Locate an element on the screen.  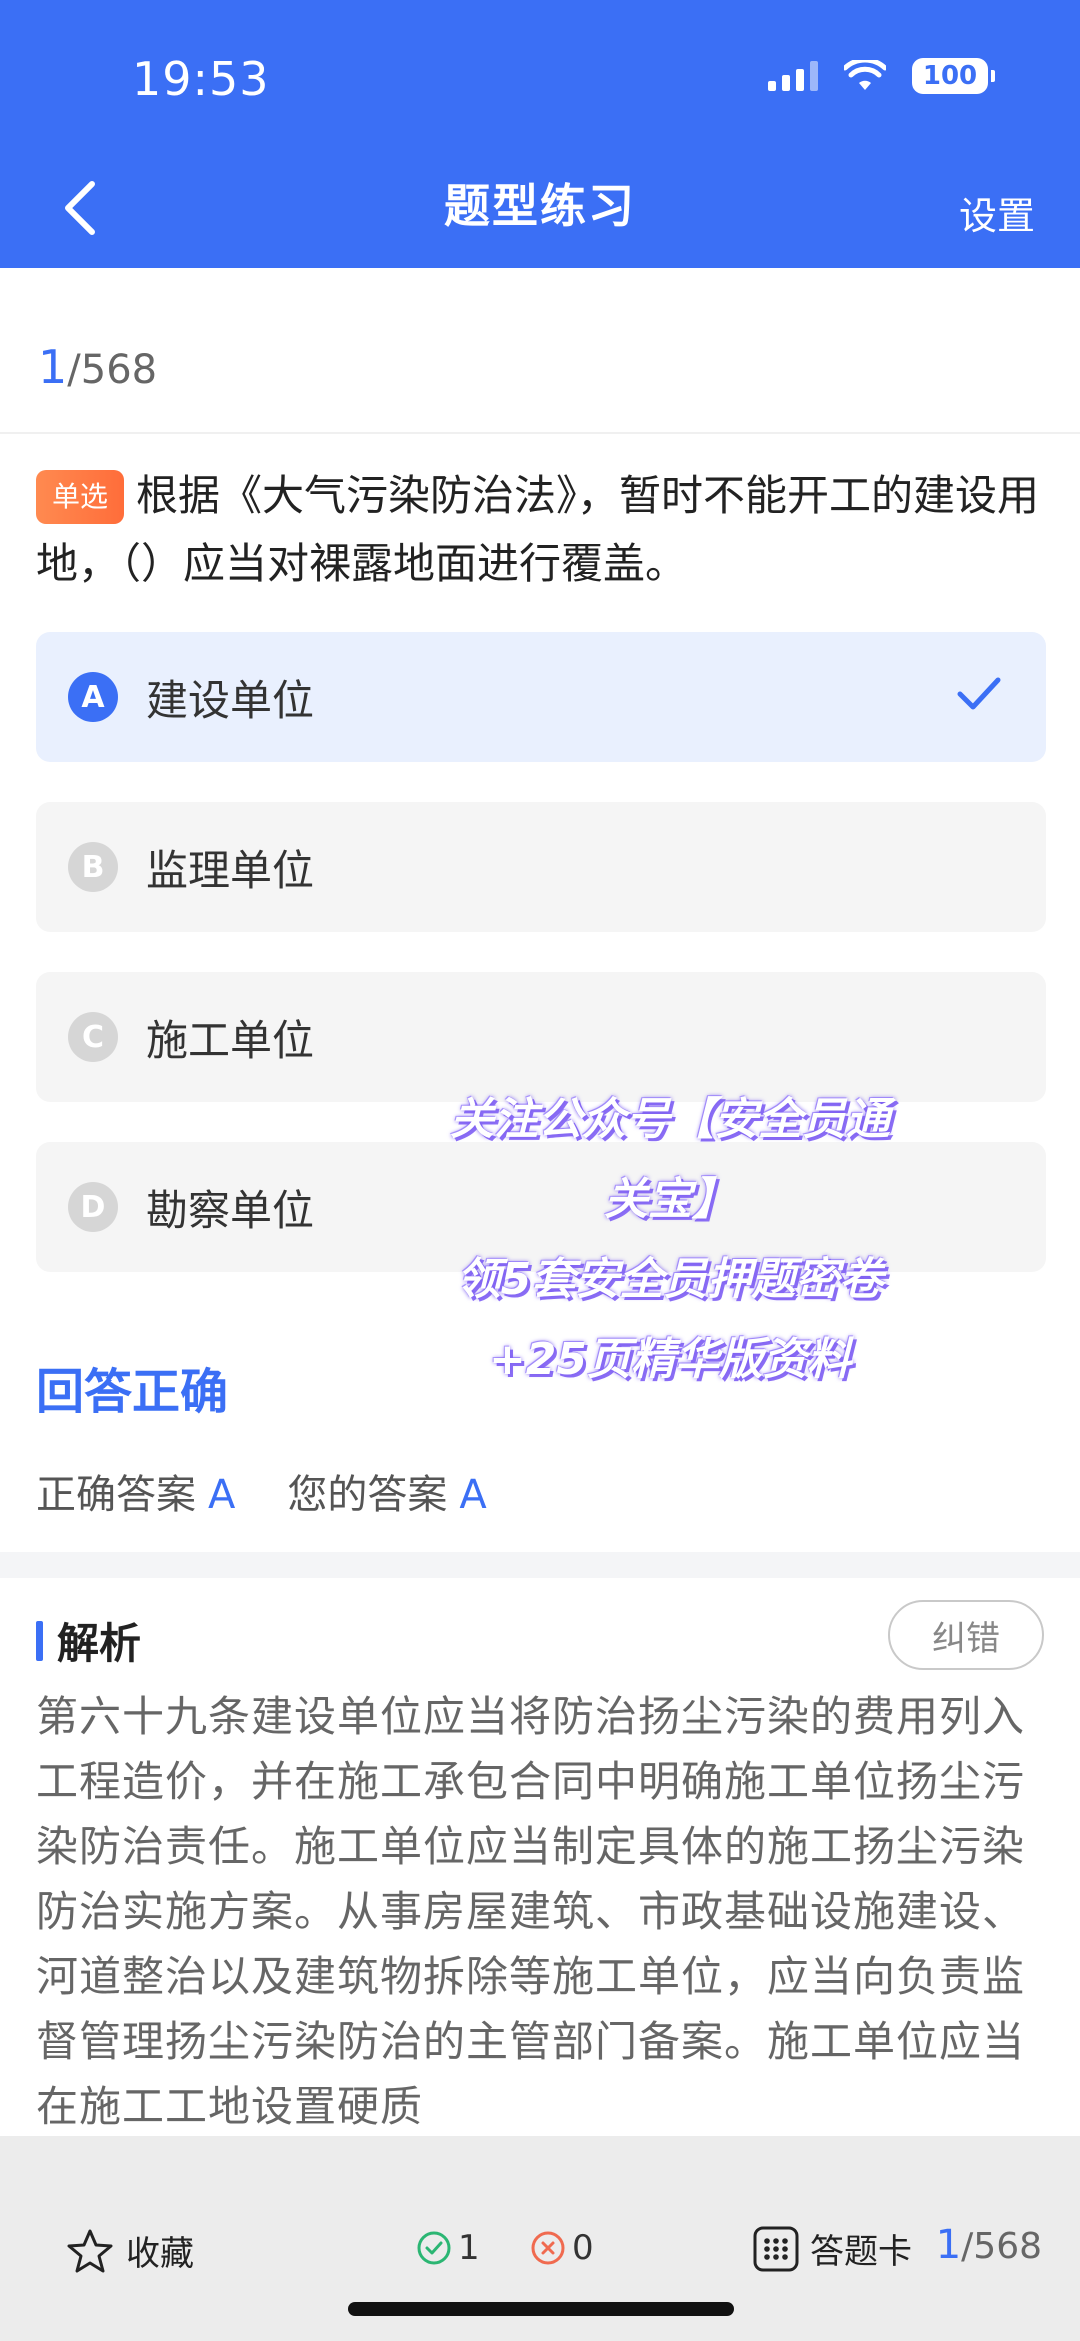
correct-count-value: 1 is located at coordinates (469, 2248).